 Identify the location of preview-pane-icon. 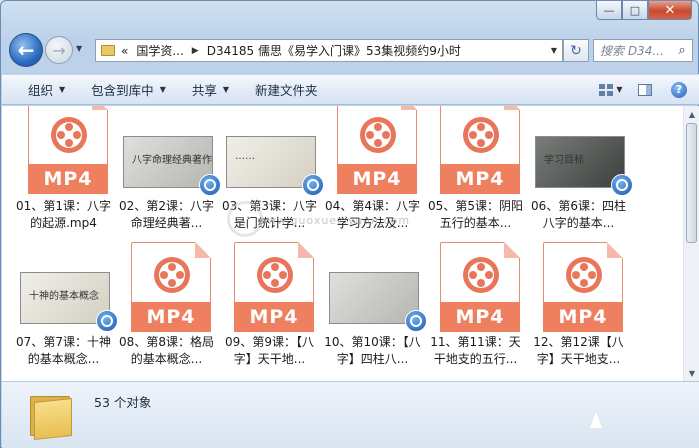
(645, 89).